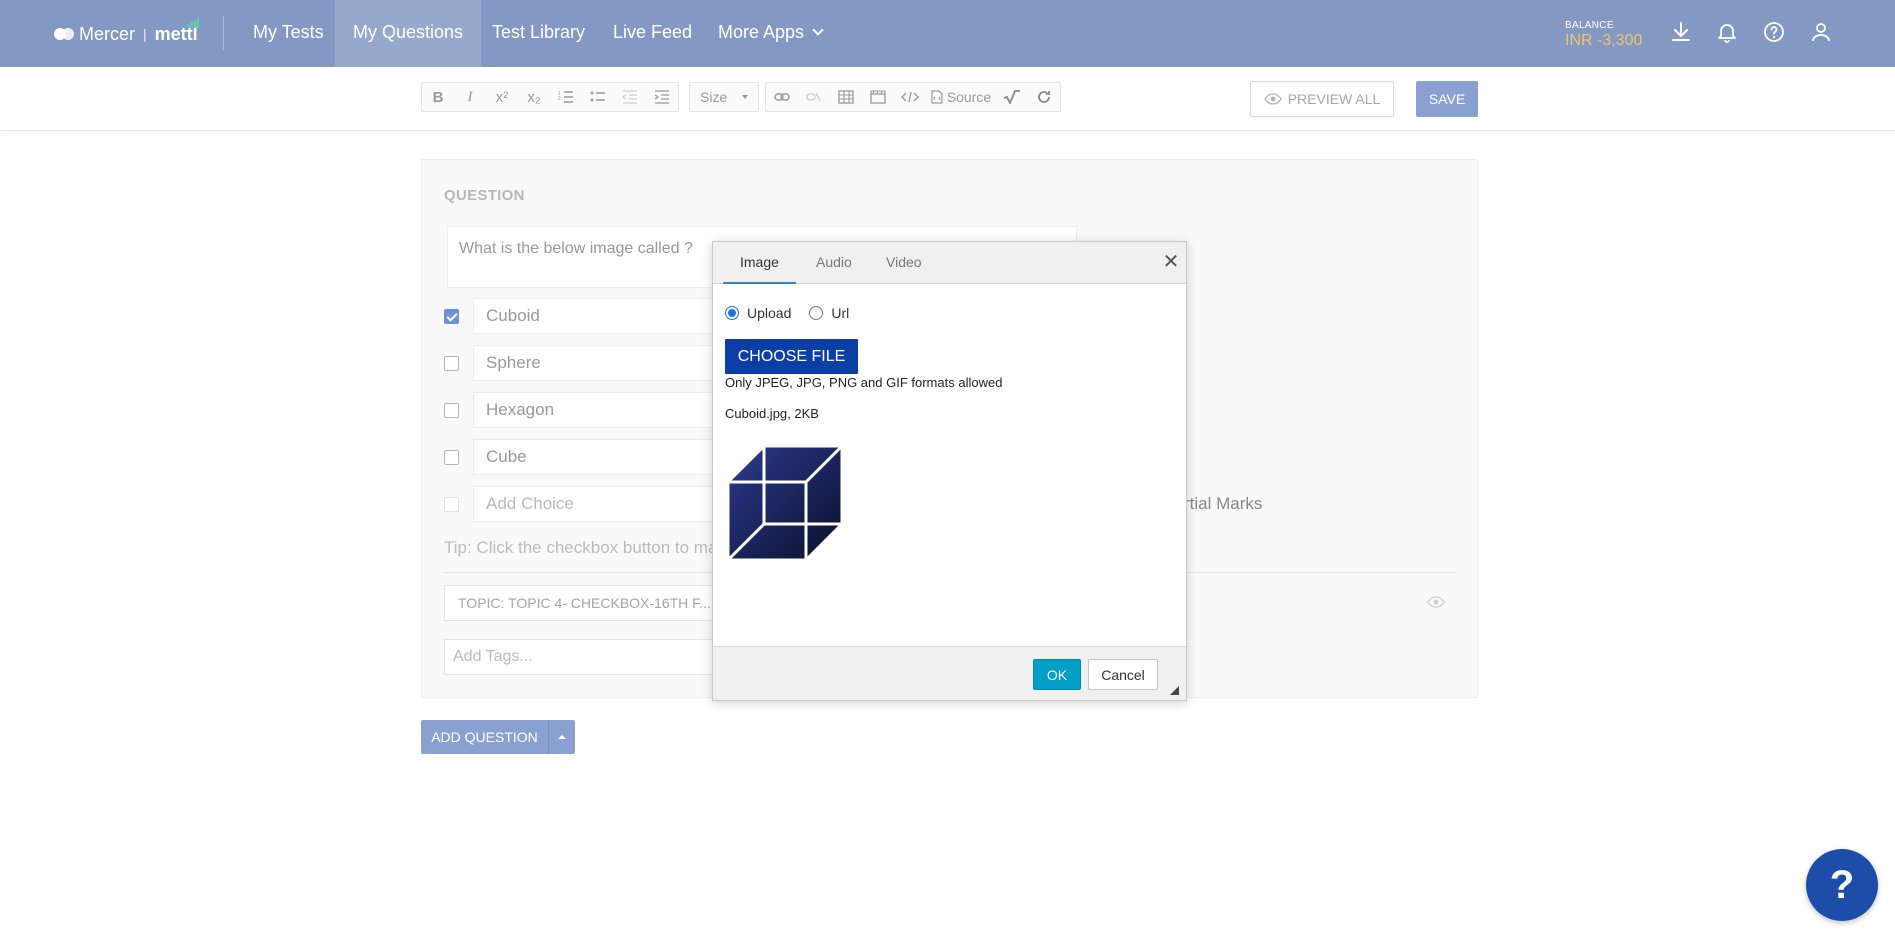 This screenshot has height=935, width=1895. What do you see at coordinates (1174, 690) in the screenshot?
I see `resize-handle-icon` at bounding box center [1174, 690].